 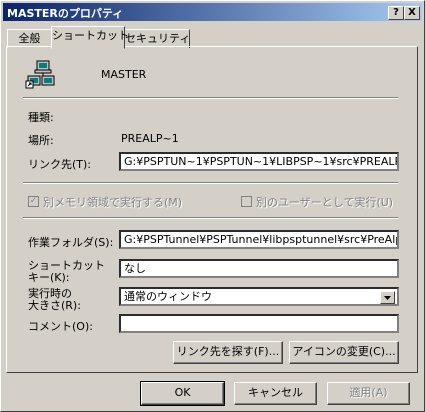 I want to click on run-as-user-checkbox, so click(x=246, y=201).